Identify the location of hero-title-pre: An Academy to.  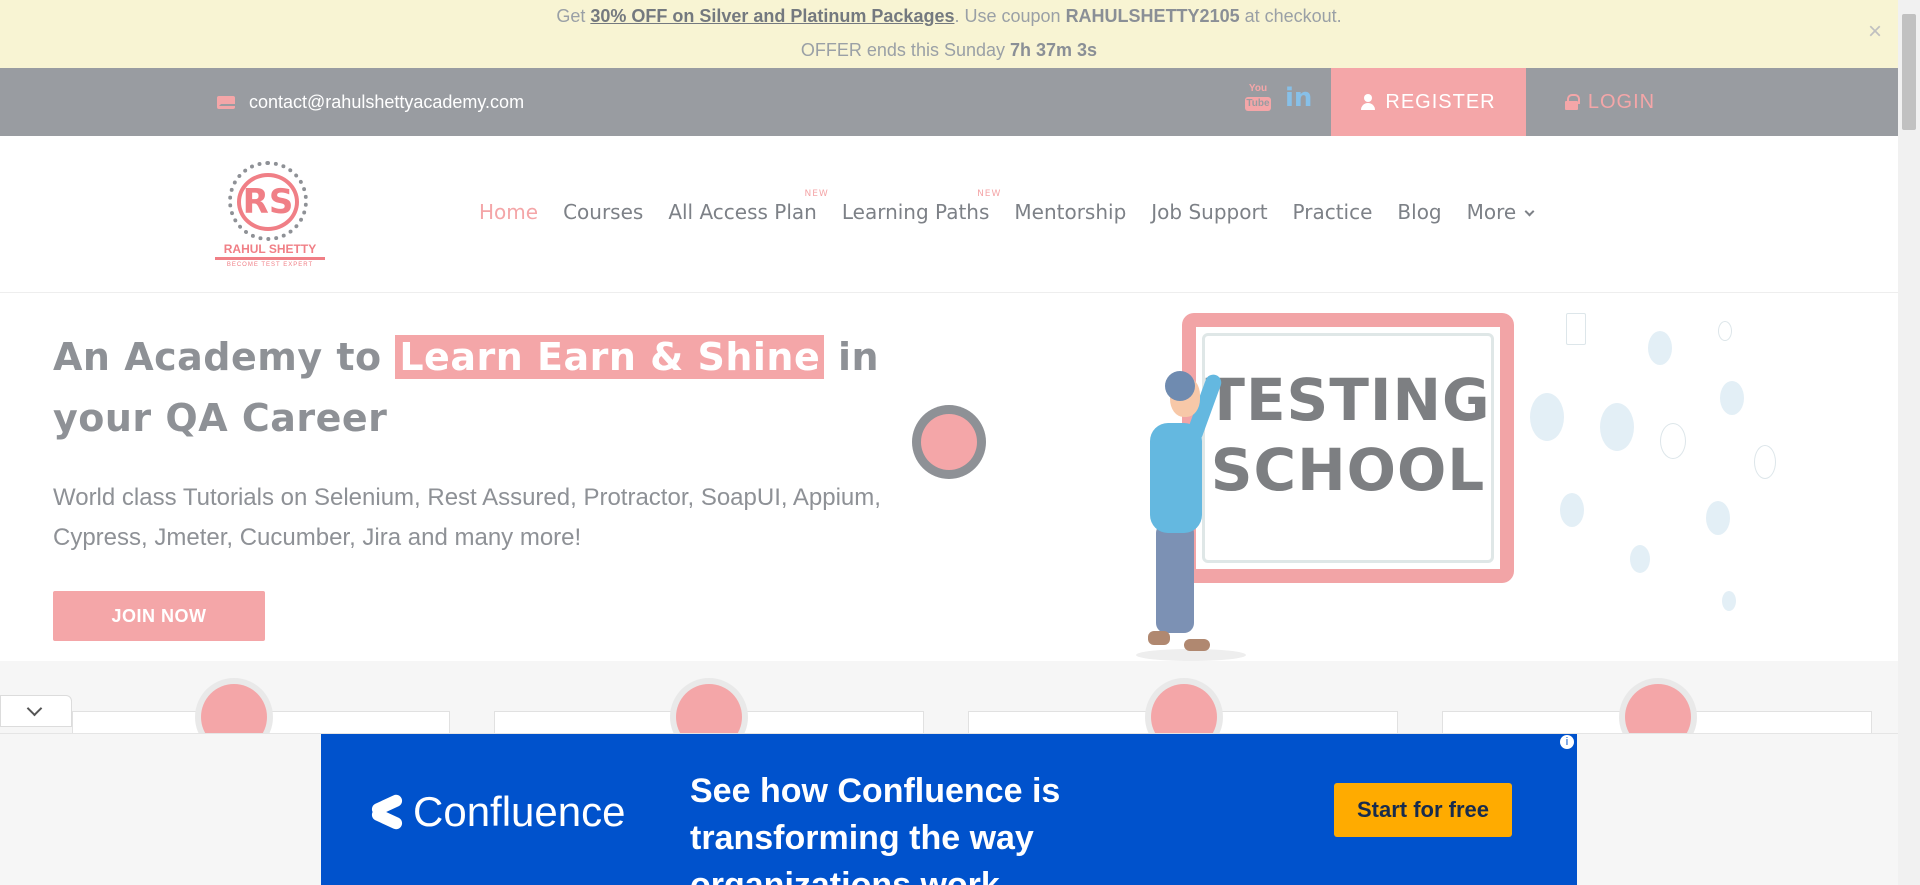
(217, 357).